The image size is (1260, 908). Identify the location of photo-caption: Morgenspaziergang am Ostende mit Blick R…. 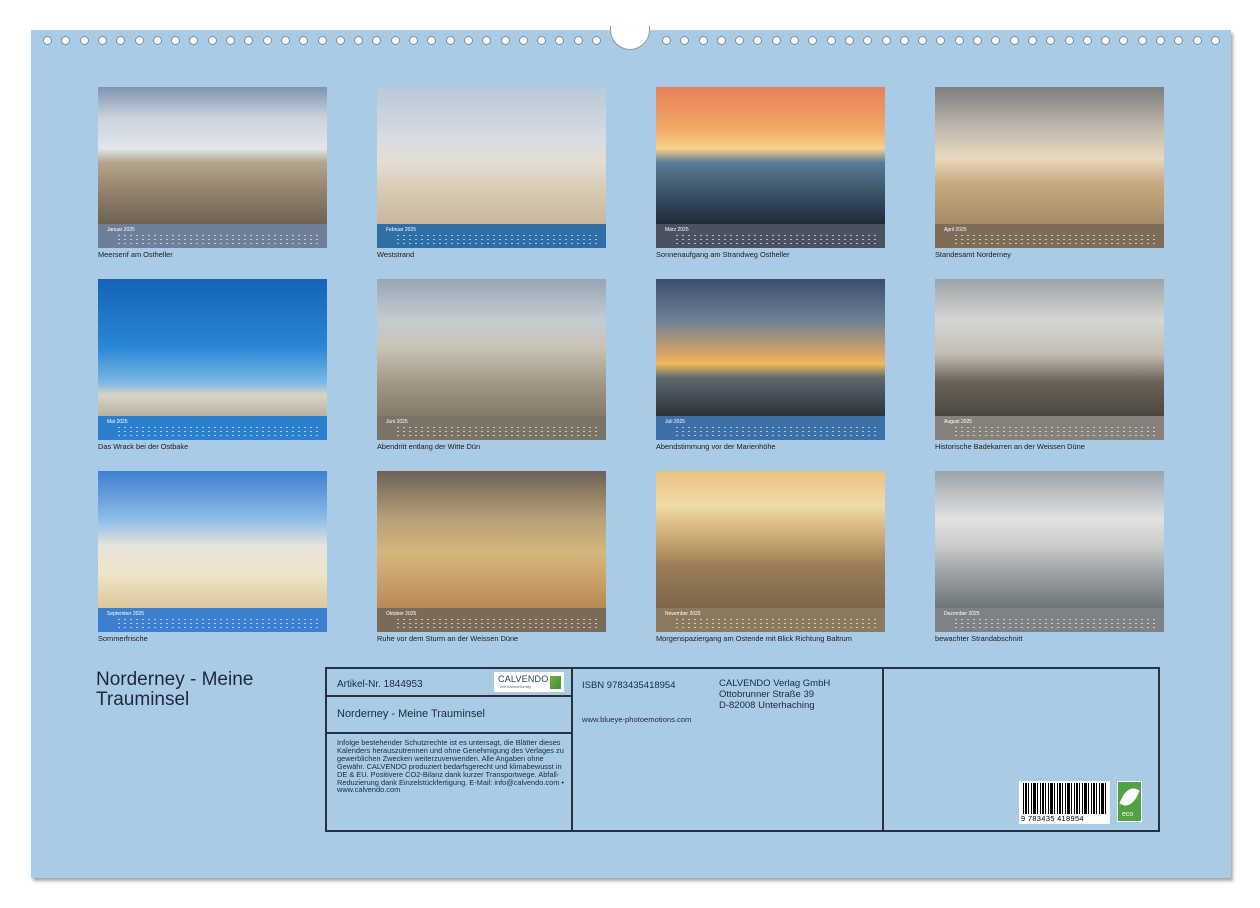
(754, 638).